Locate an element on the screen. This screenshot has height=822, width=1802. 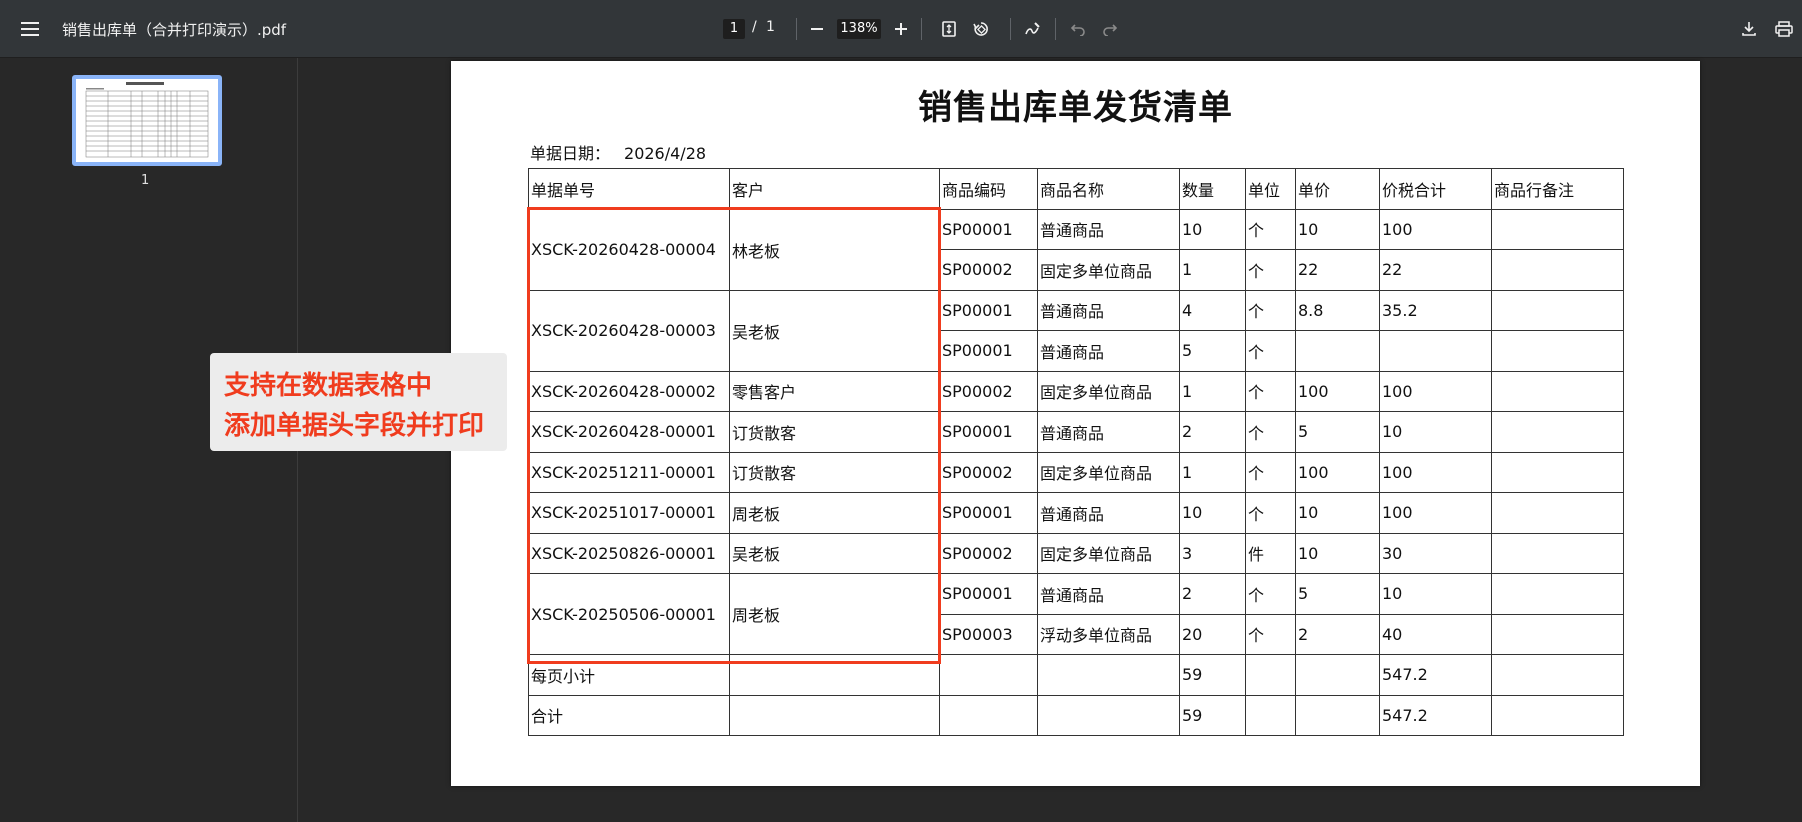
order-number-cell: XSCK-20260428-00003 is located at coordinates (629, 330).